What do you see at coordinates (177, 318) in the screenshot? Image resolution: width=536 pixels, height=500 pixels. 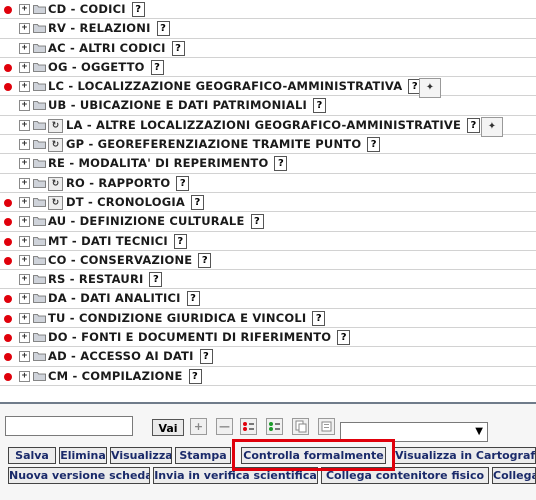 I see `section-code: TU - CONDIZIONE GIURIDICA E VINCOLI` at bounding box center [177, 318].